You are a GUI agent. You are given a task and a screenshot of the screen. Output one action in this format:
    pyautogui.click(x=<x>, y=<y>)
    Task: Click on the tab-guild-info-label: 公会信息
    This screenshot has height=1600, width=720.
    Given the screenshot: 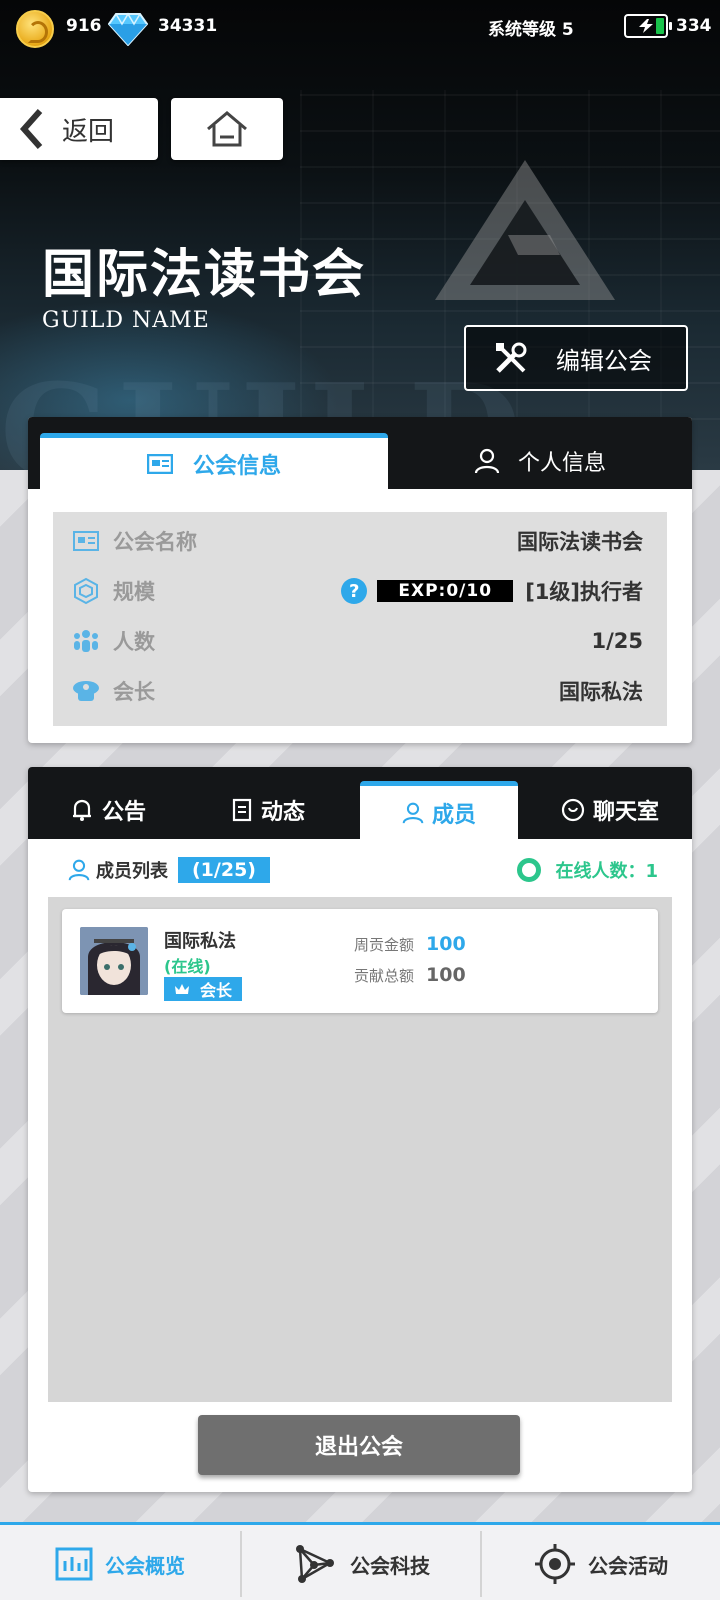 What is the action you would take?
    pyautogui.click(x=236, y=466)
    